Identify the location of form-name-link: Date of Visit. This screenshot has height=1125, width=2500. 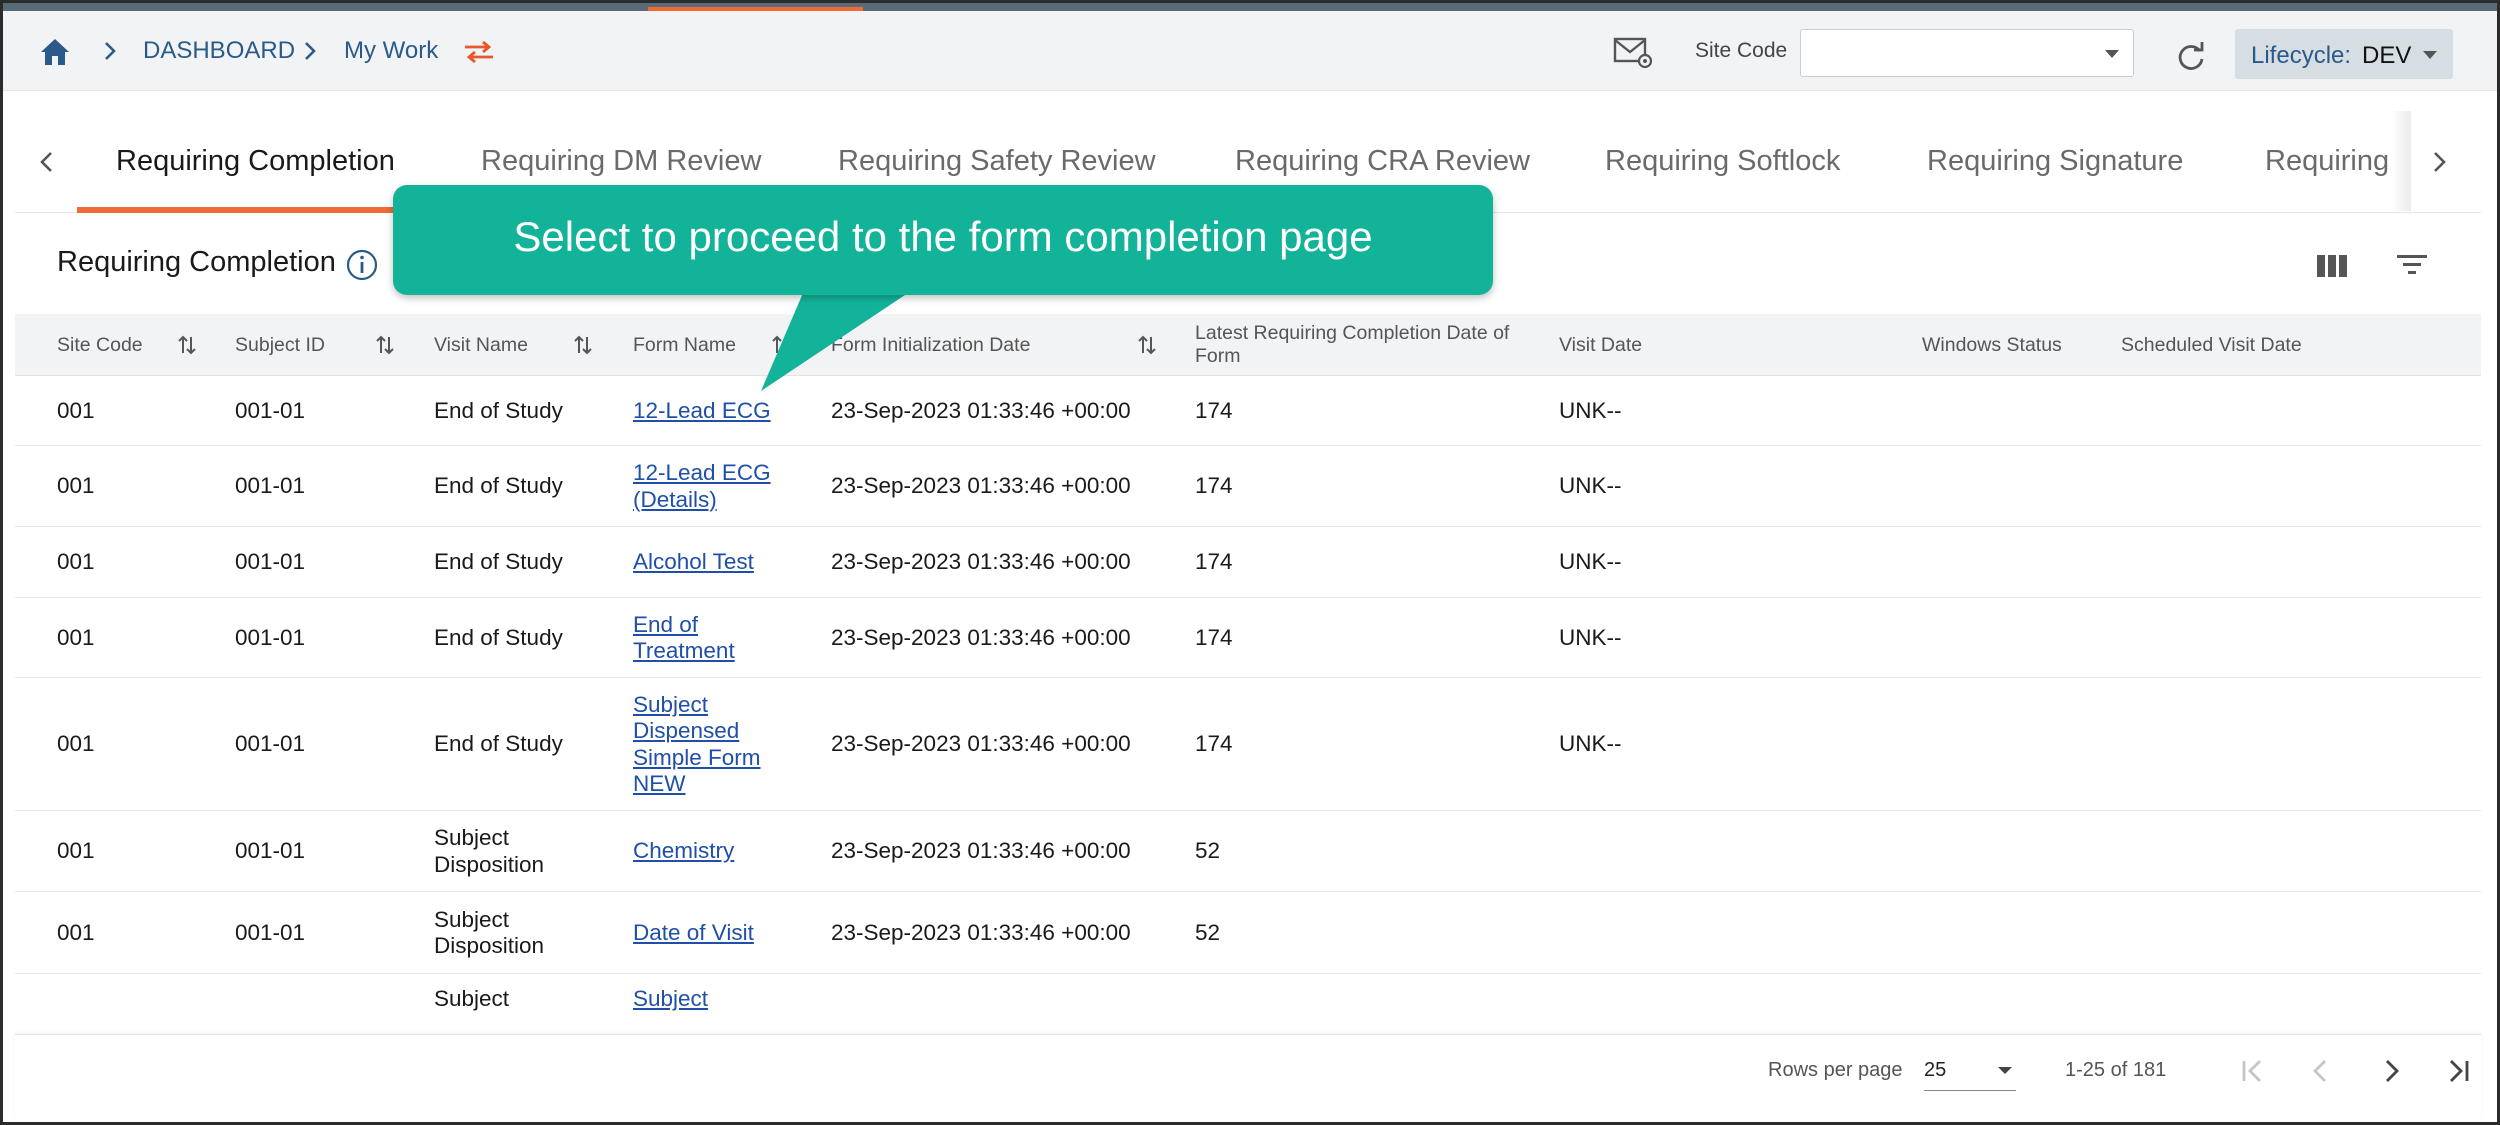
(693, 933).